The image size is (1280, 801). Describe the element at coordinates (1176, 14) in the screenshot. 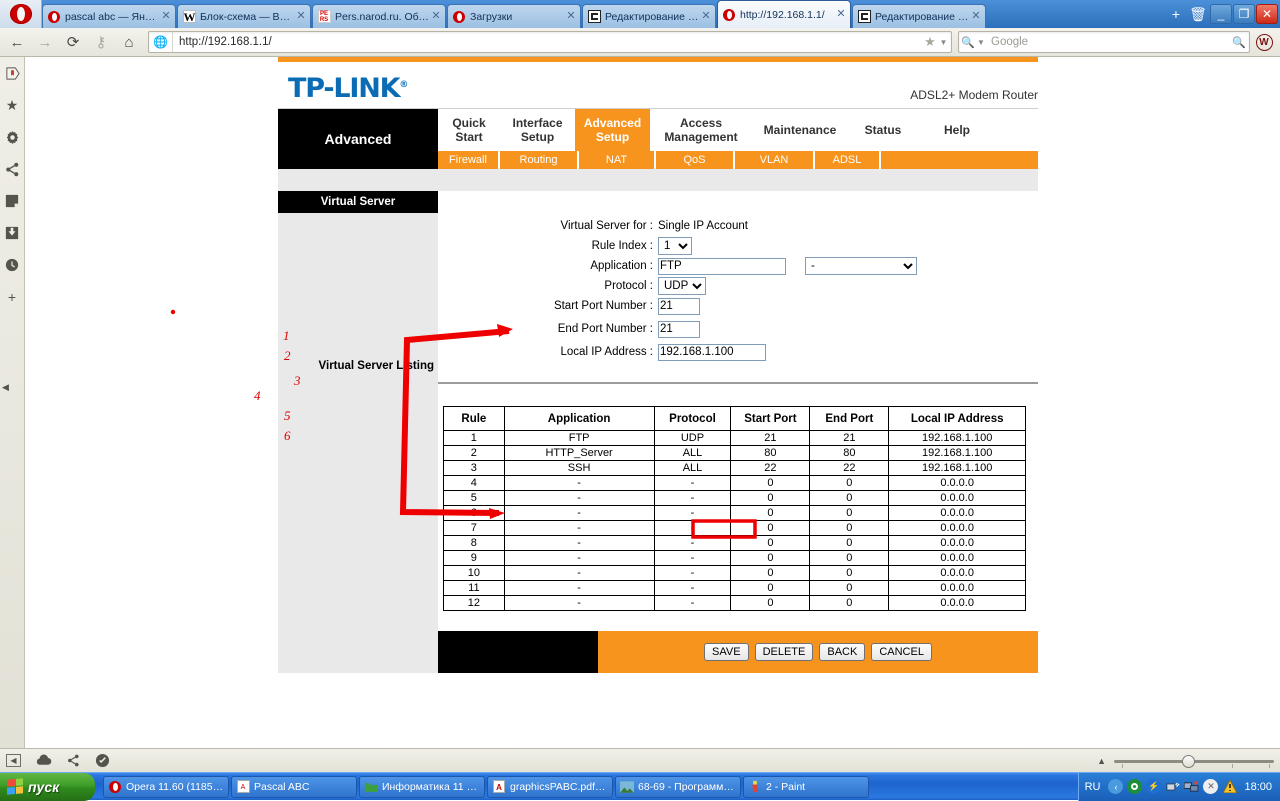

I see `new-tab-button: +` at that location.